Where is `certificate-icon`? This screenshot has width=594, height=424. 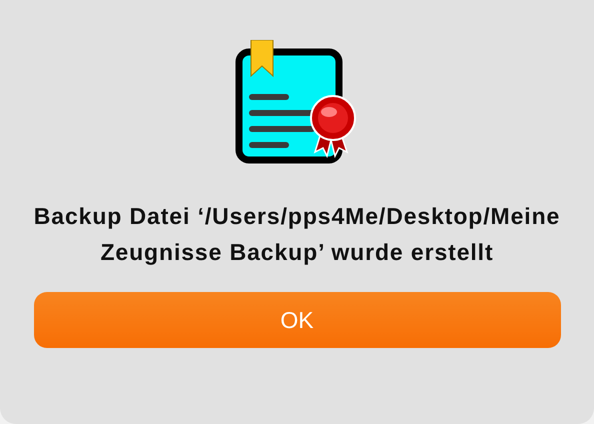
certificate-icon is located at coordinates (297, 103).